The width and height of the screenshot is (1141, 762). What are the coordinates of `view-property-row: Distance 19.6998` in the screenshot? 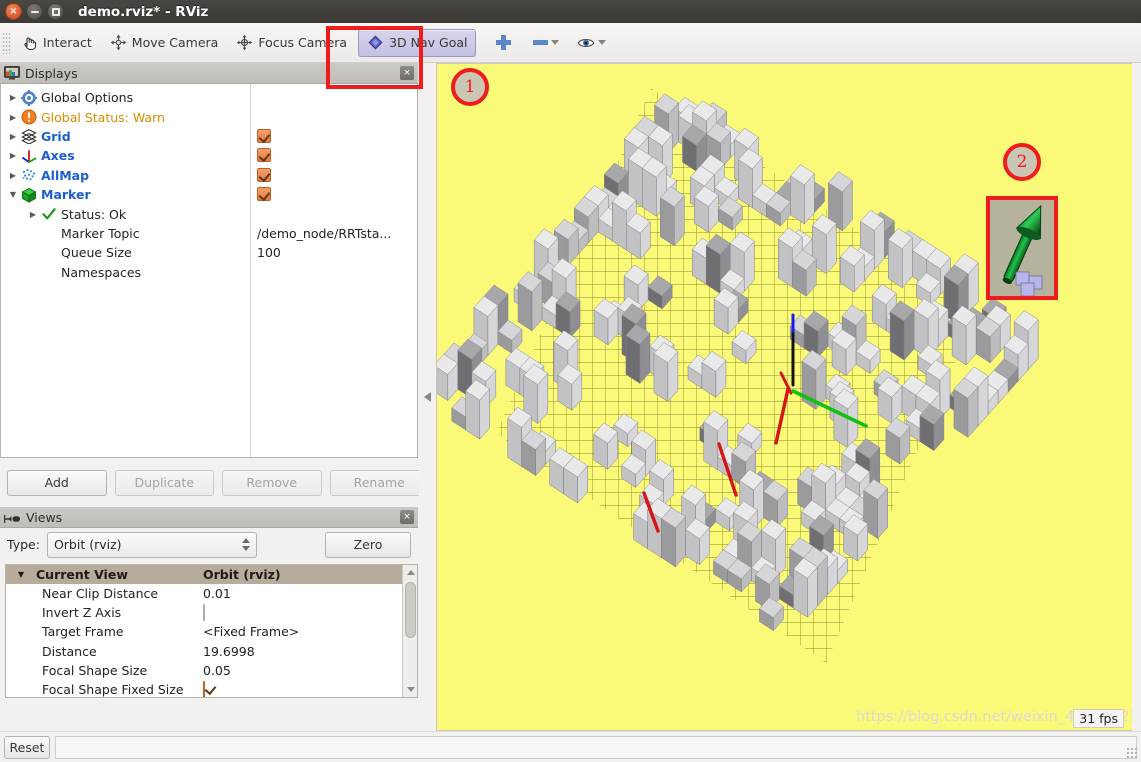 It's located at (211, 651).